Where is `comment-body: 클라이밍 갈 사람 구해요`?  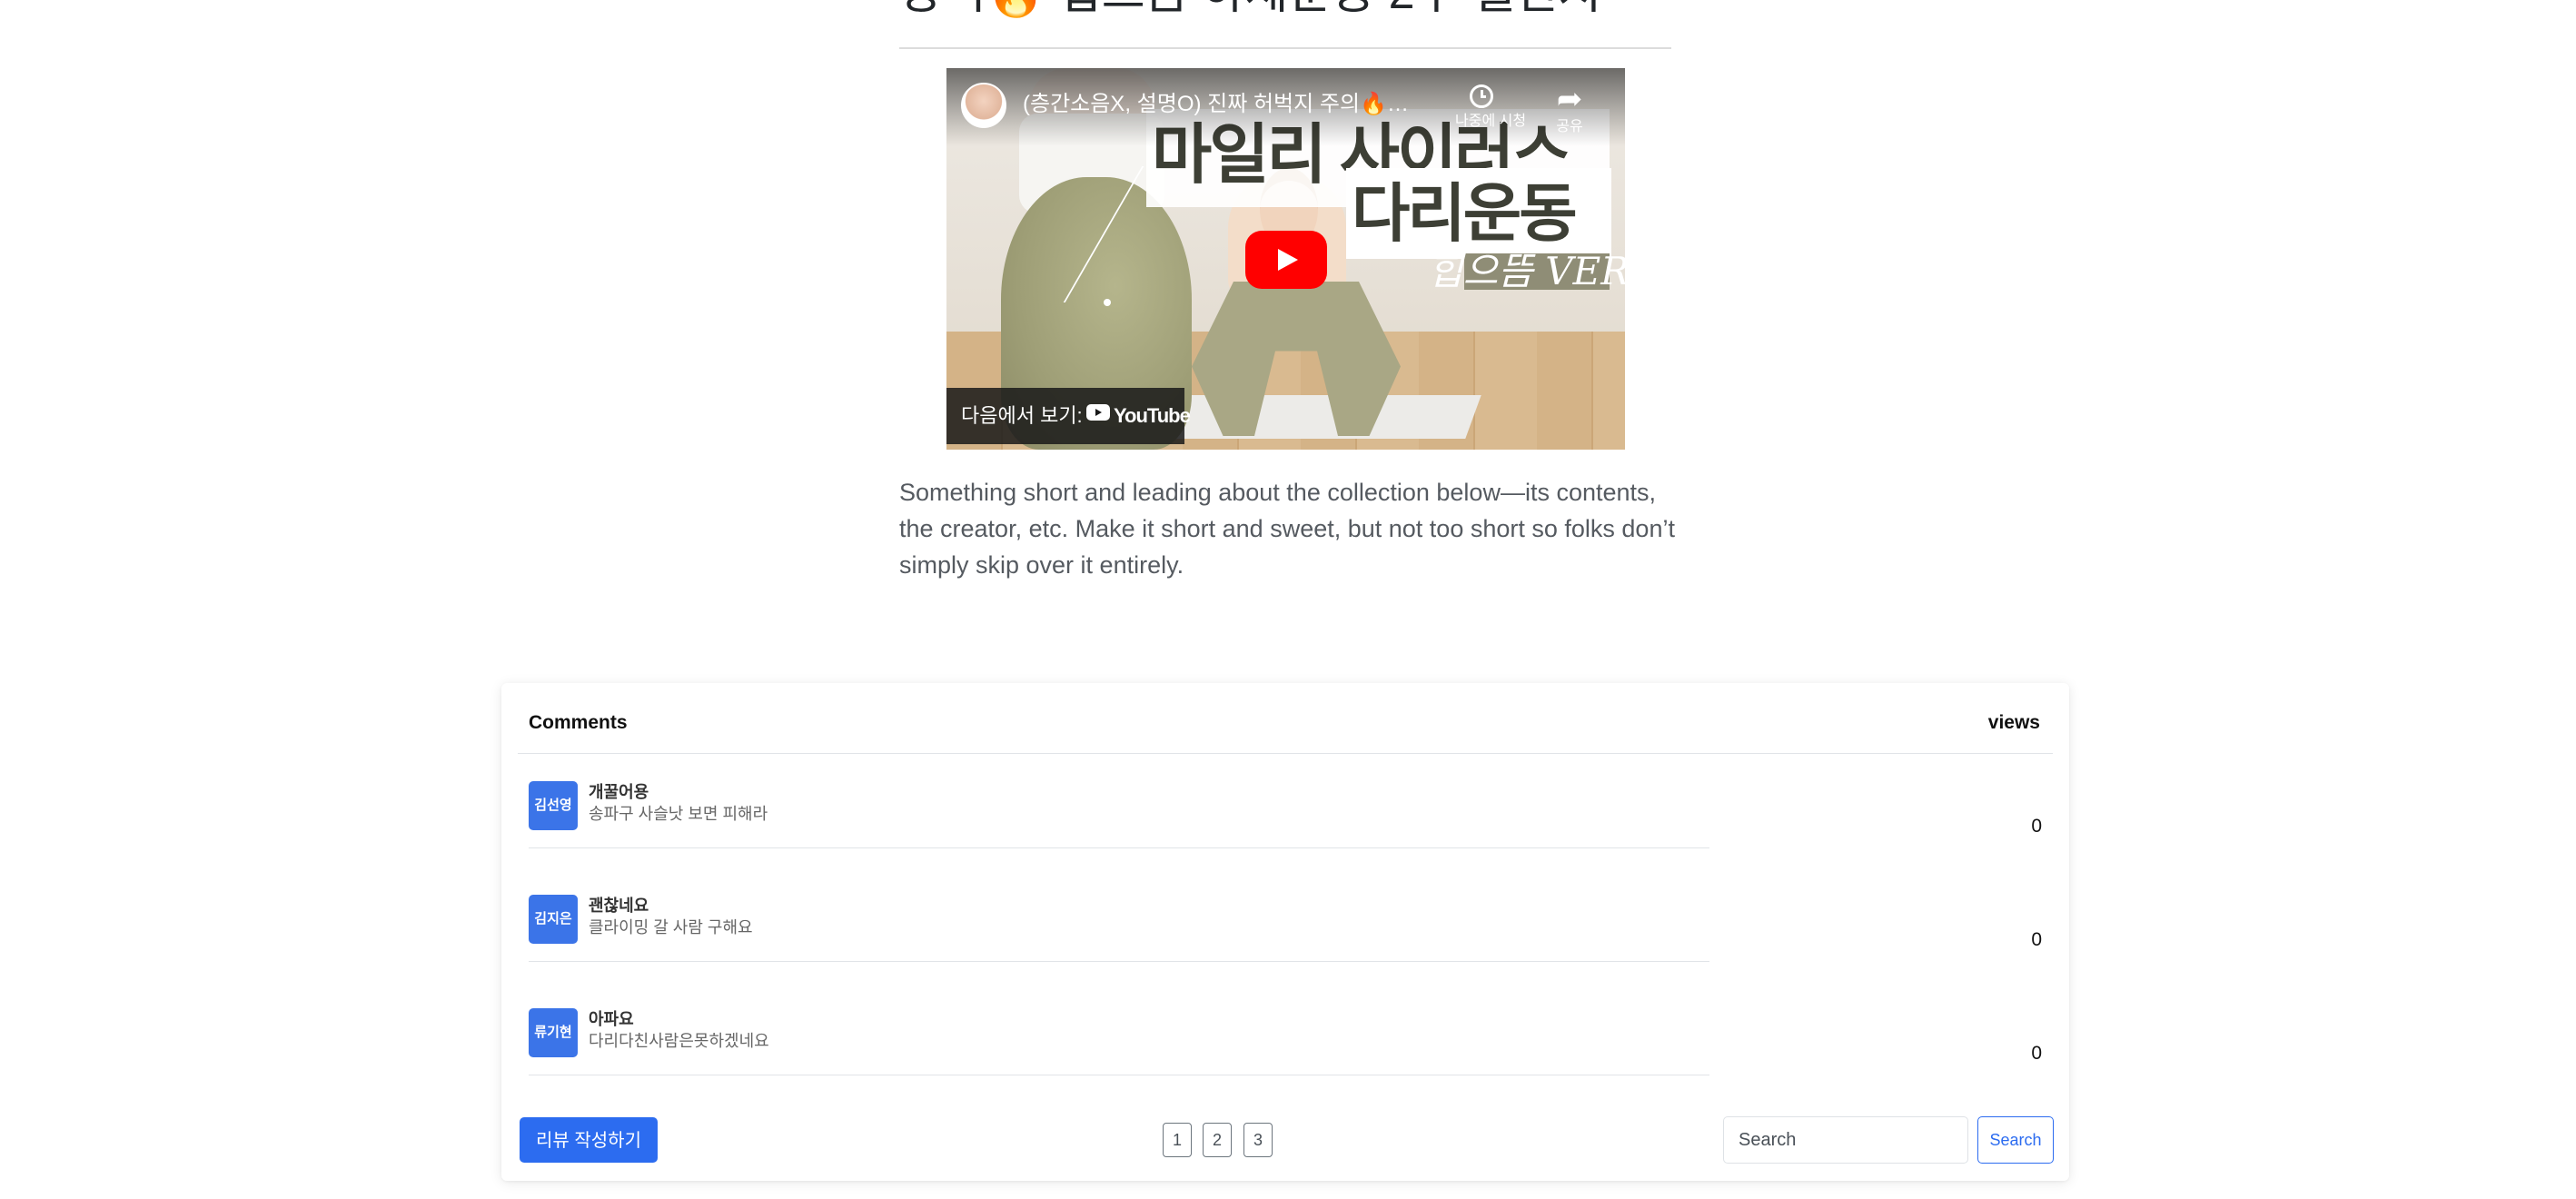 comment-body: 클라이밍 갈 사람 구해요 is located at coordinates (671, 927).